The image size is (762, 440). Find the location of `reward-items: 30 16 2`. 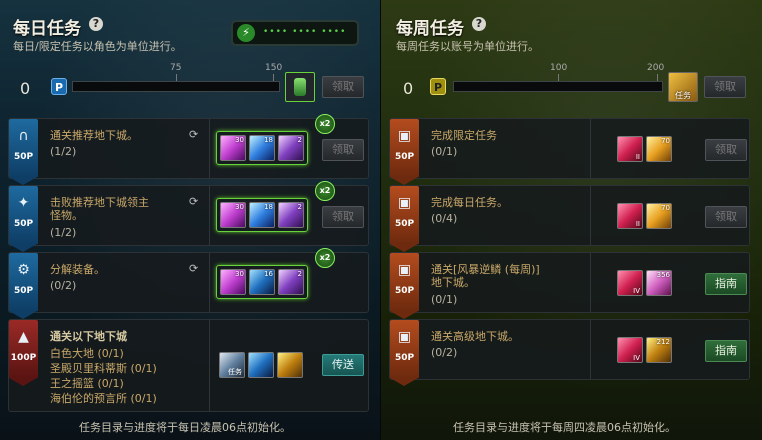

reward-items: 30 16 2 is located at coordinates (262, 282).